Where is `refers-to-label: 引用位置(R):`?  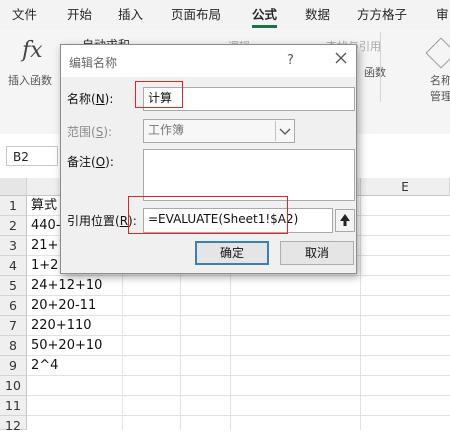 refers-to-label: 引用位置(R): is located at coordinates (102, 221).